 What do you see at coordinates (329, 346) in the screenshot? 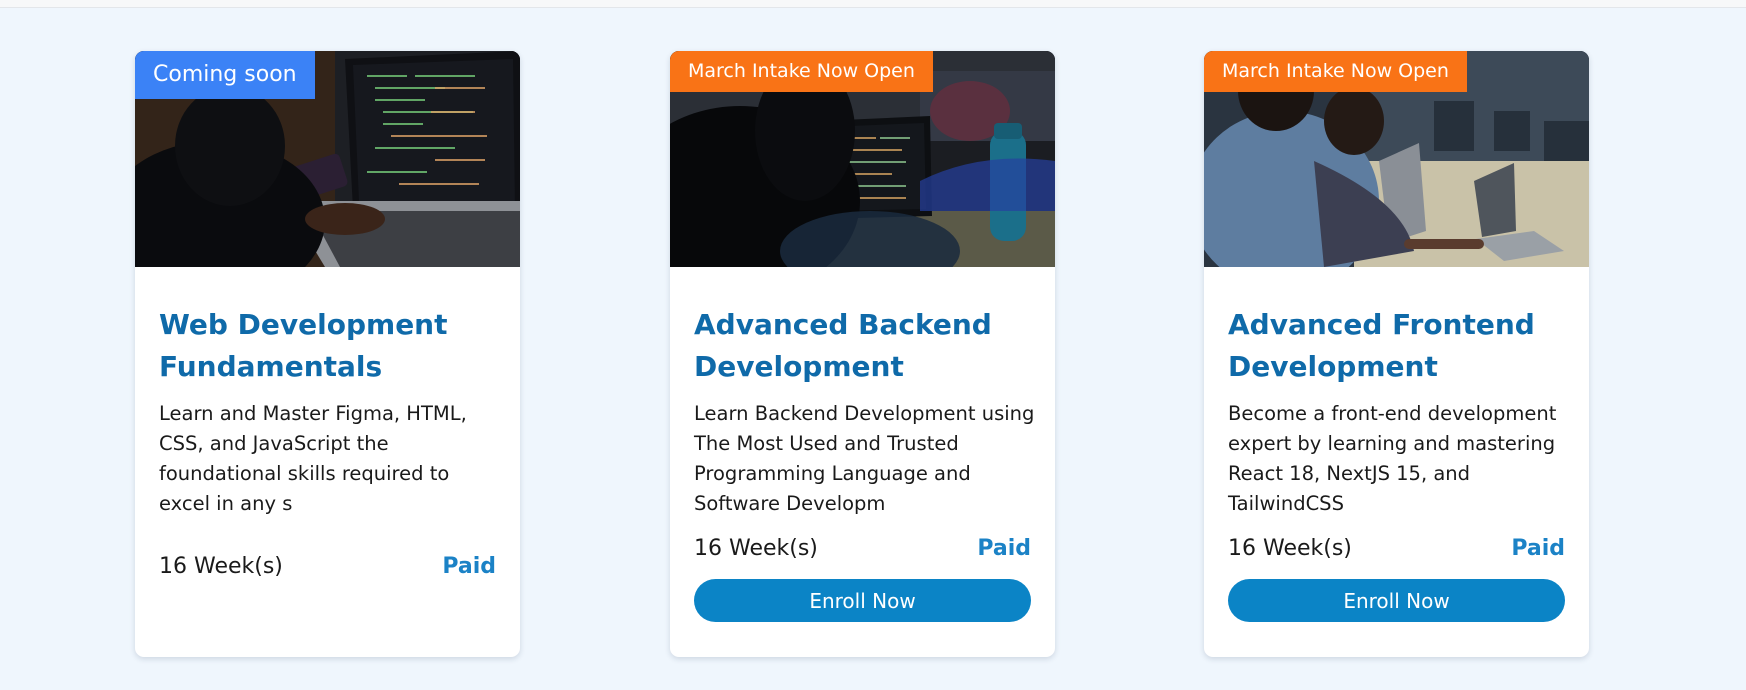
I see `course-title: Web Development Fundamentals` at bounding box center [329, 346].